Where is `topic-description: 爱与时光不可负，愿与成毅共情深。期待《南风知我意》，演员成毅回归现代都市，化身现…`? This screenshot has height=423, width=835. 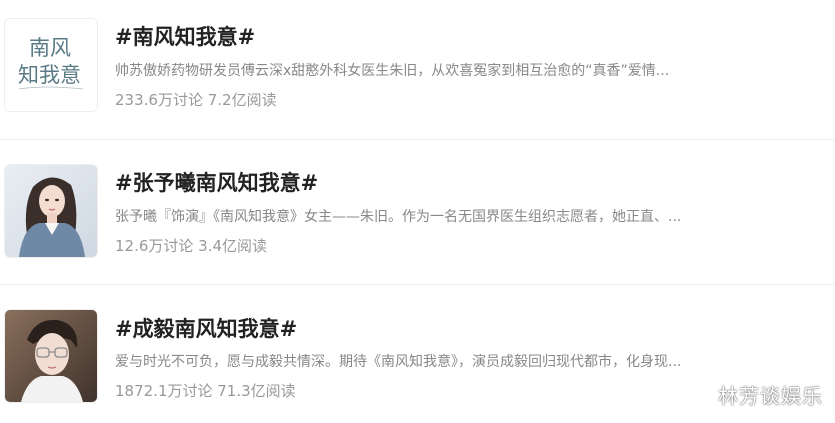
topic-description: 爱与时光不可负，愿与成毅共情深。期待《南风知我意》，演员成毅回归现代都市，化身现… is located at coordinates (398, 362).